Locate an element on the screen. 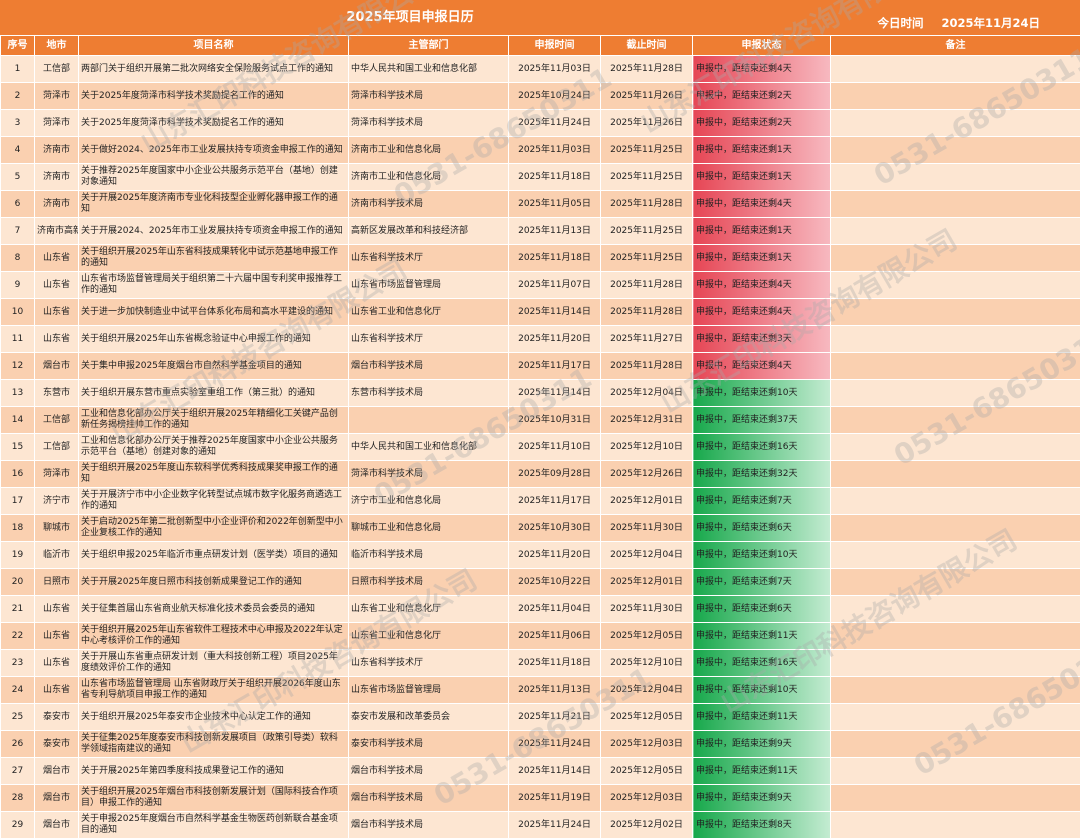 This screenshot has width=1080, height=839. col-header-end: 截止时间 is located at coordinates (647, 46).